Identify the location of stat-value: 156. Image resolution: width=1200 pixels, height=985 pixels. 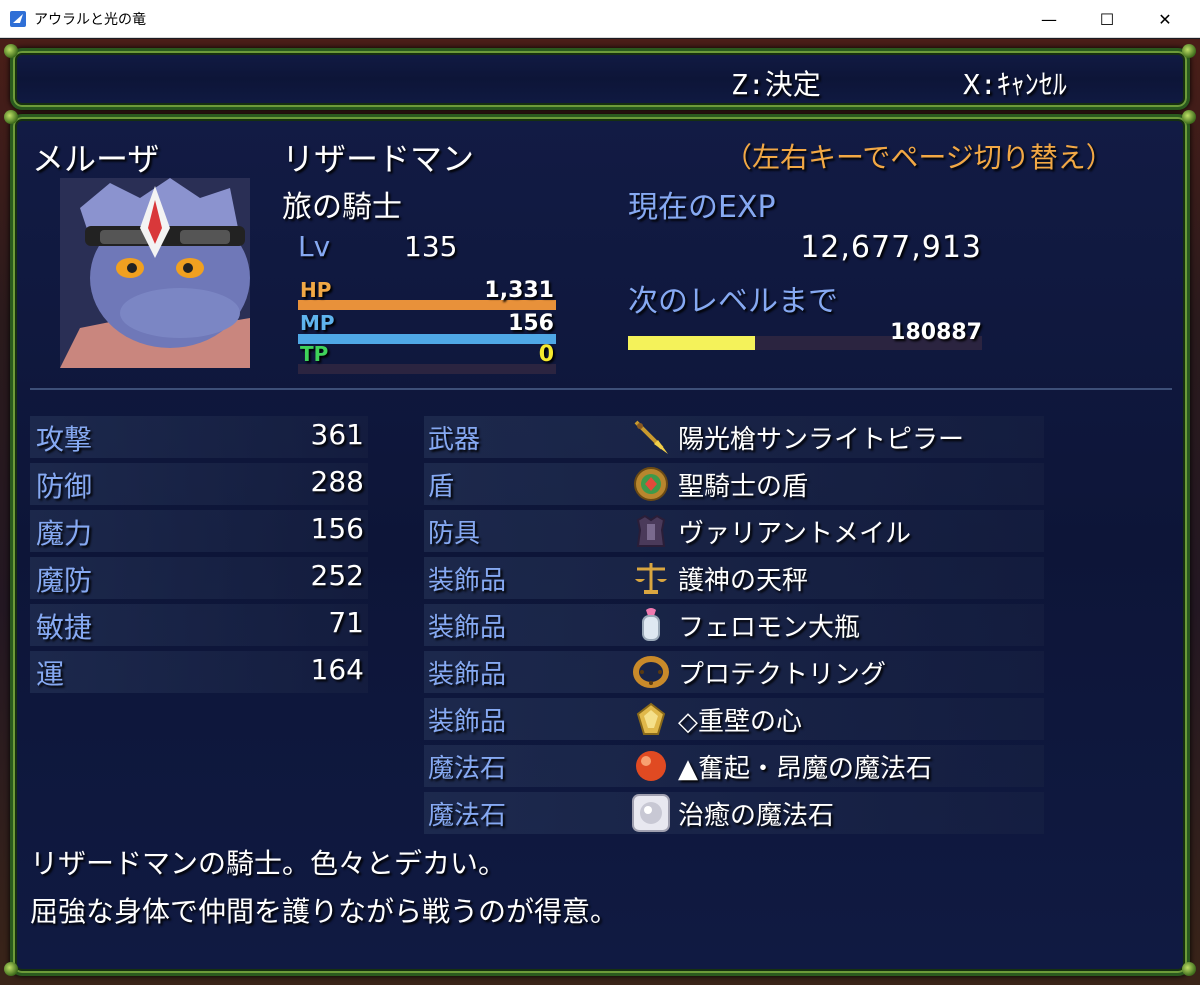
(337, 528).